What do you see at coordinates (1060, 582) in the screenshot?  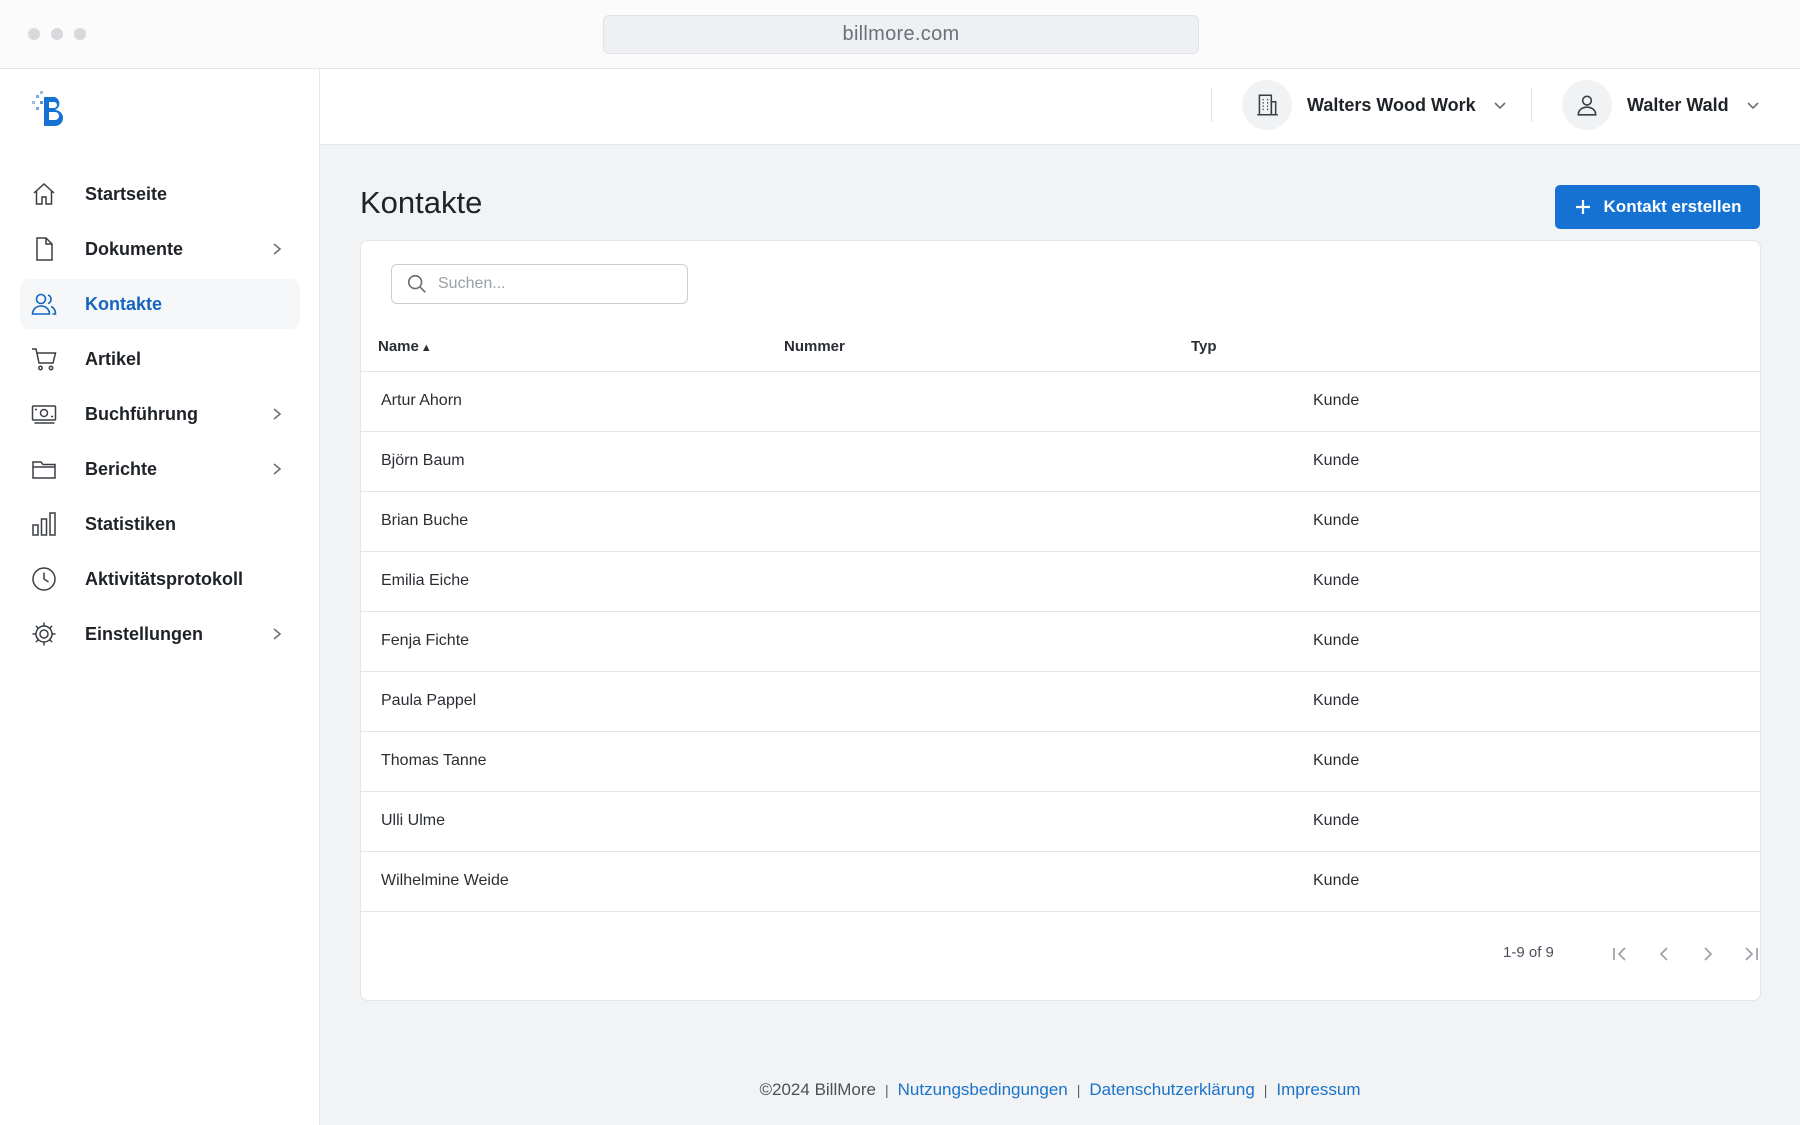 I see `table-row: Emilia Eiche Kunde` at bounding box center [1060, 582].